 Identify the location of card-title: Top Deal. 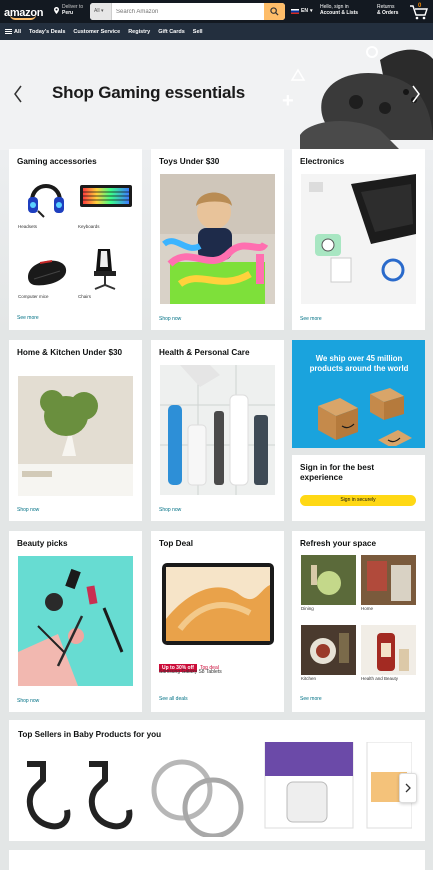
(176, 543).